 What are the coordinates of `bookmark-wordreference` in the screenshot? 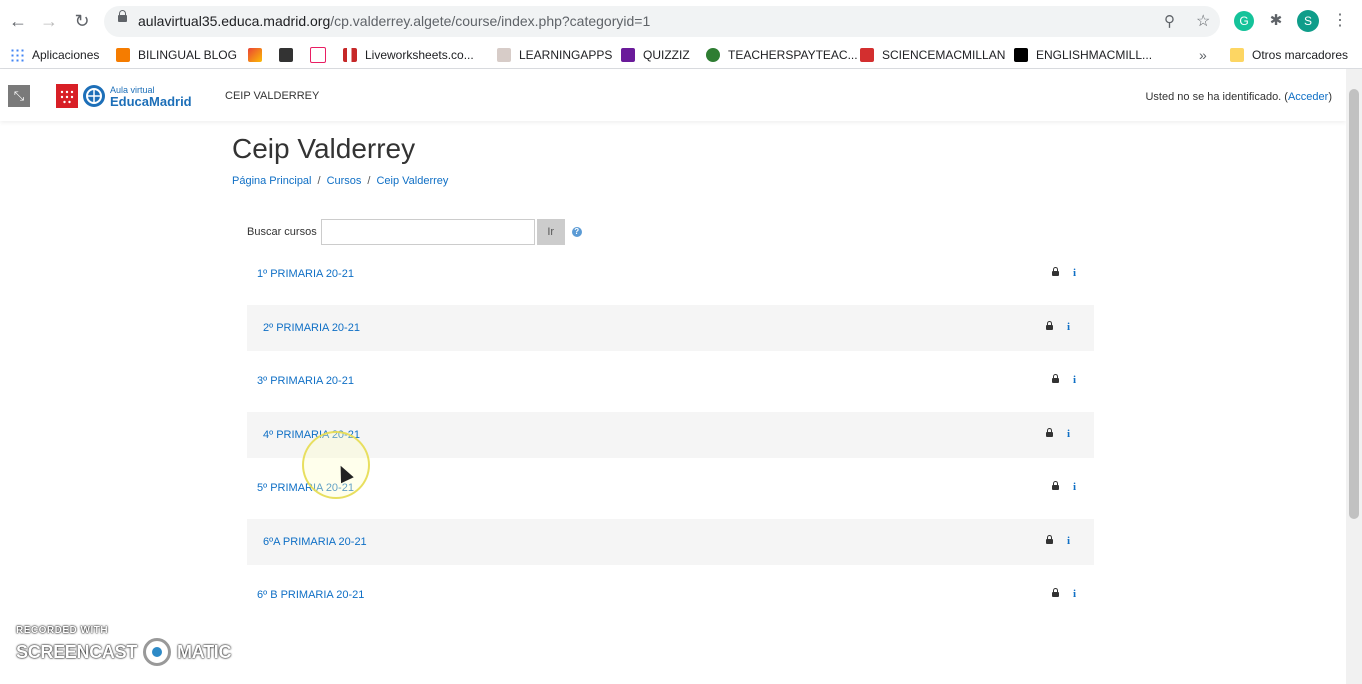 It's located at (322, 55).